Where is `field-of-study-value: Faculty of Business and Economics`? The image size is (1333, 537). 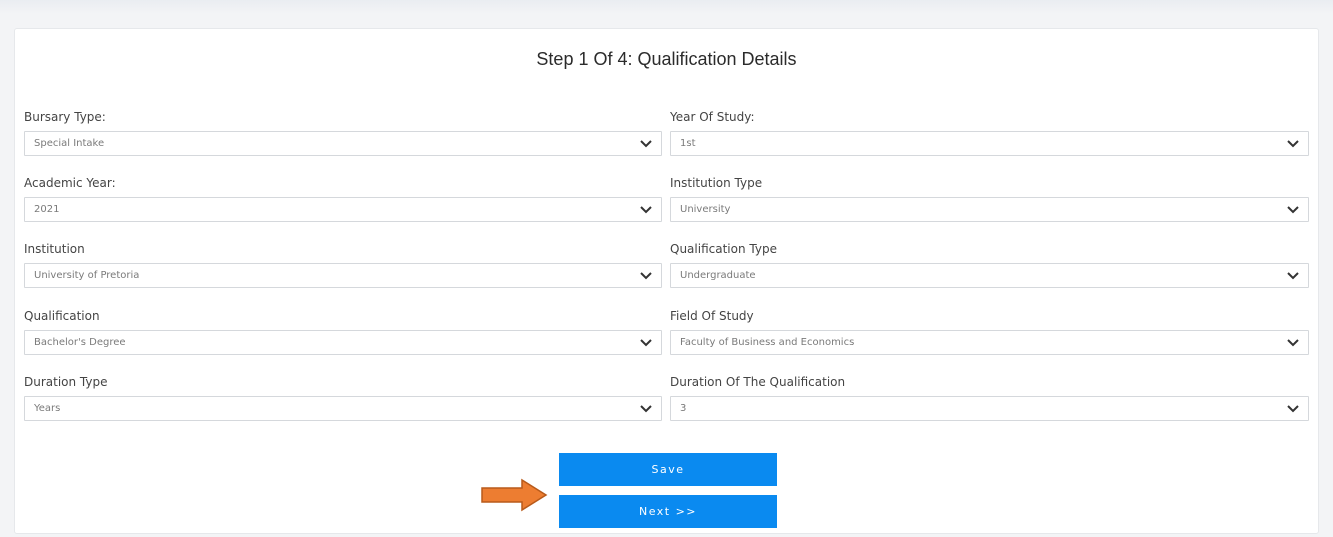 field-of-study-value: Faculty of Business and Economics is located at coordinates (767, 342).